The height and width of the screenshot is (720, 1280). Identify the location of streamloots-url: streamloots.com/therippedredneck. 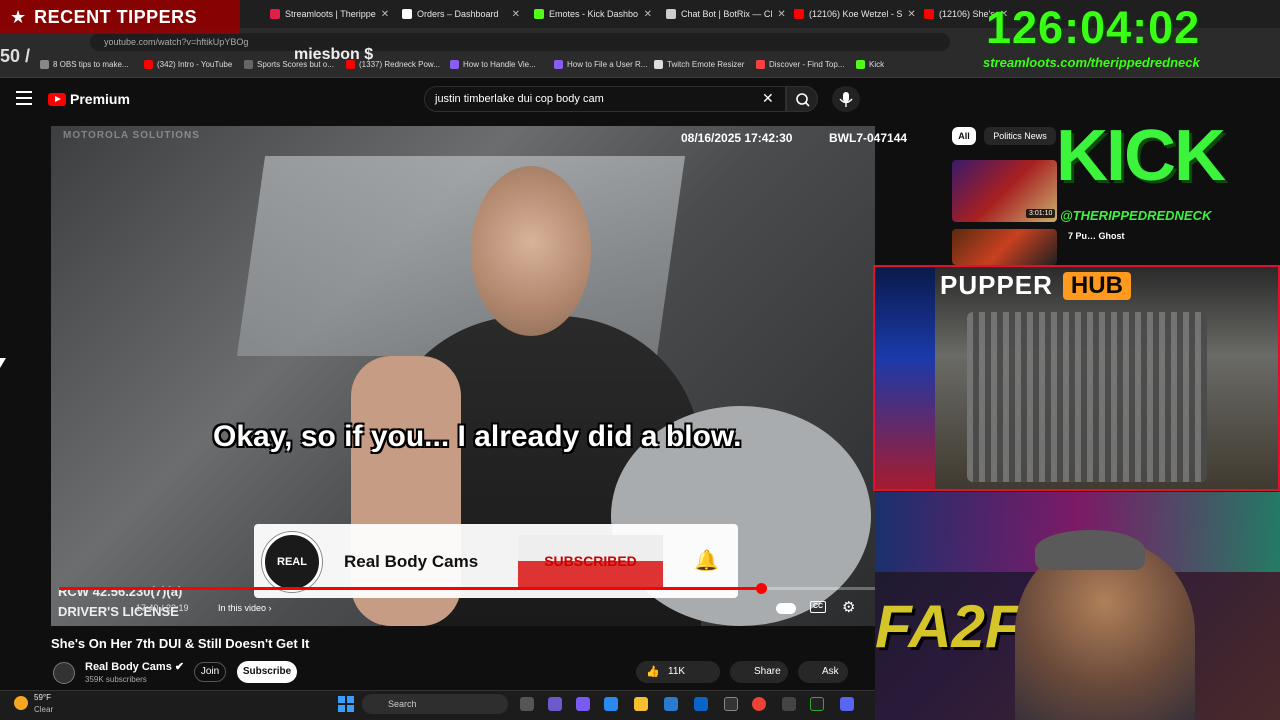
(1091, 62).